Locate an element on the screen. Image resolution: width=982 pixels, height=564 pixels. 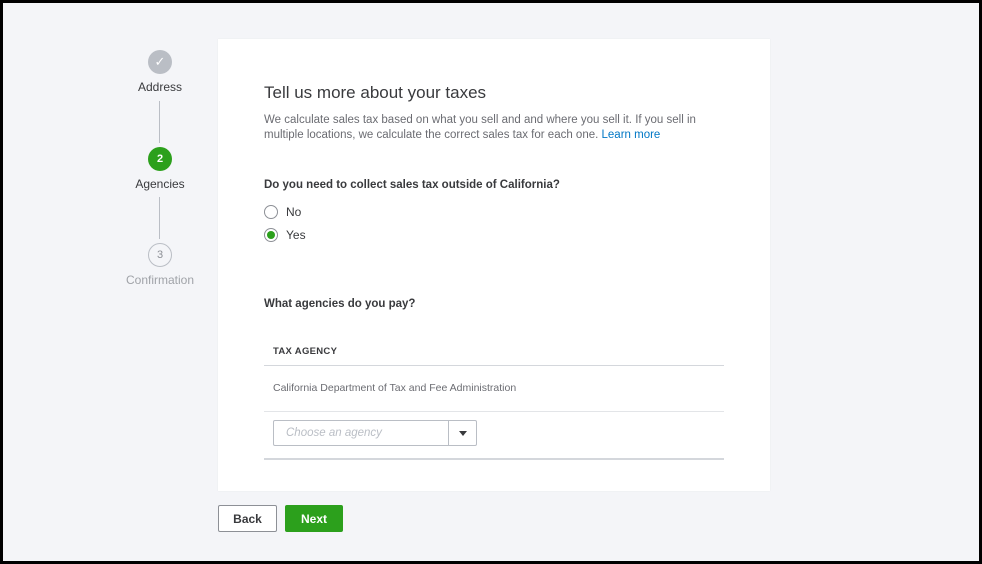
step-label: Agencies is located at coordinates (160, 184).